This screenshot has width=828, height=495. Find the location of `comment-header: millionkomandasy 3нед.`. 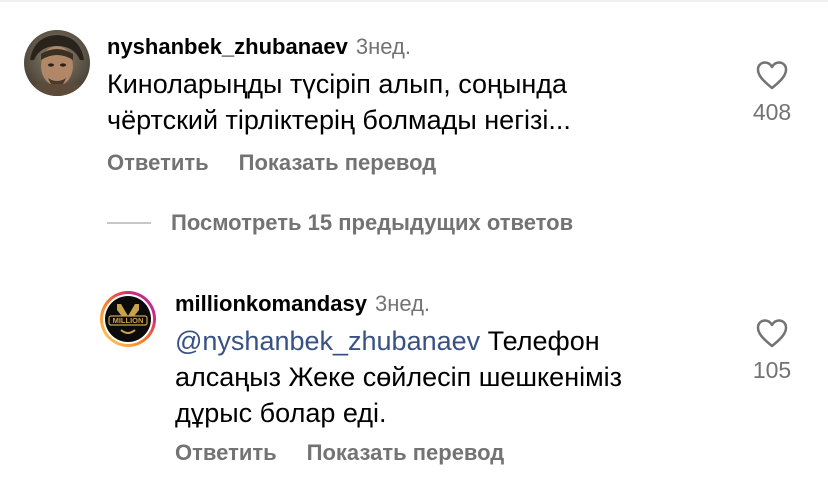

comment-header: millionkomandasy 3нед. is located at coordinates (302, 304).